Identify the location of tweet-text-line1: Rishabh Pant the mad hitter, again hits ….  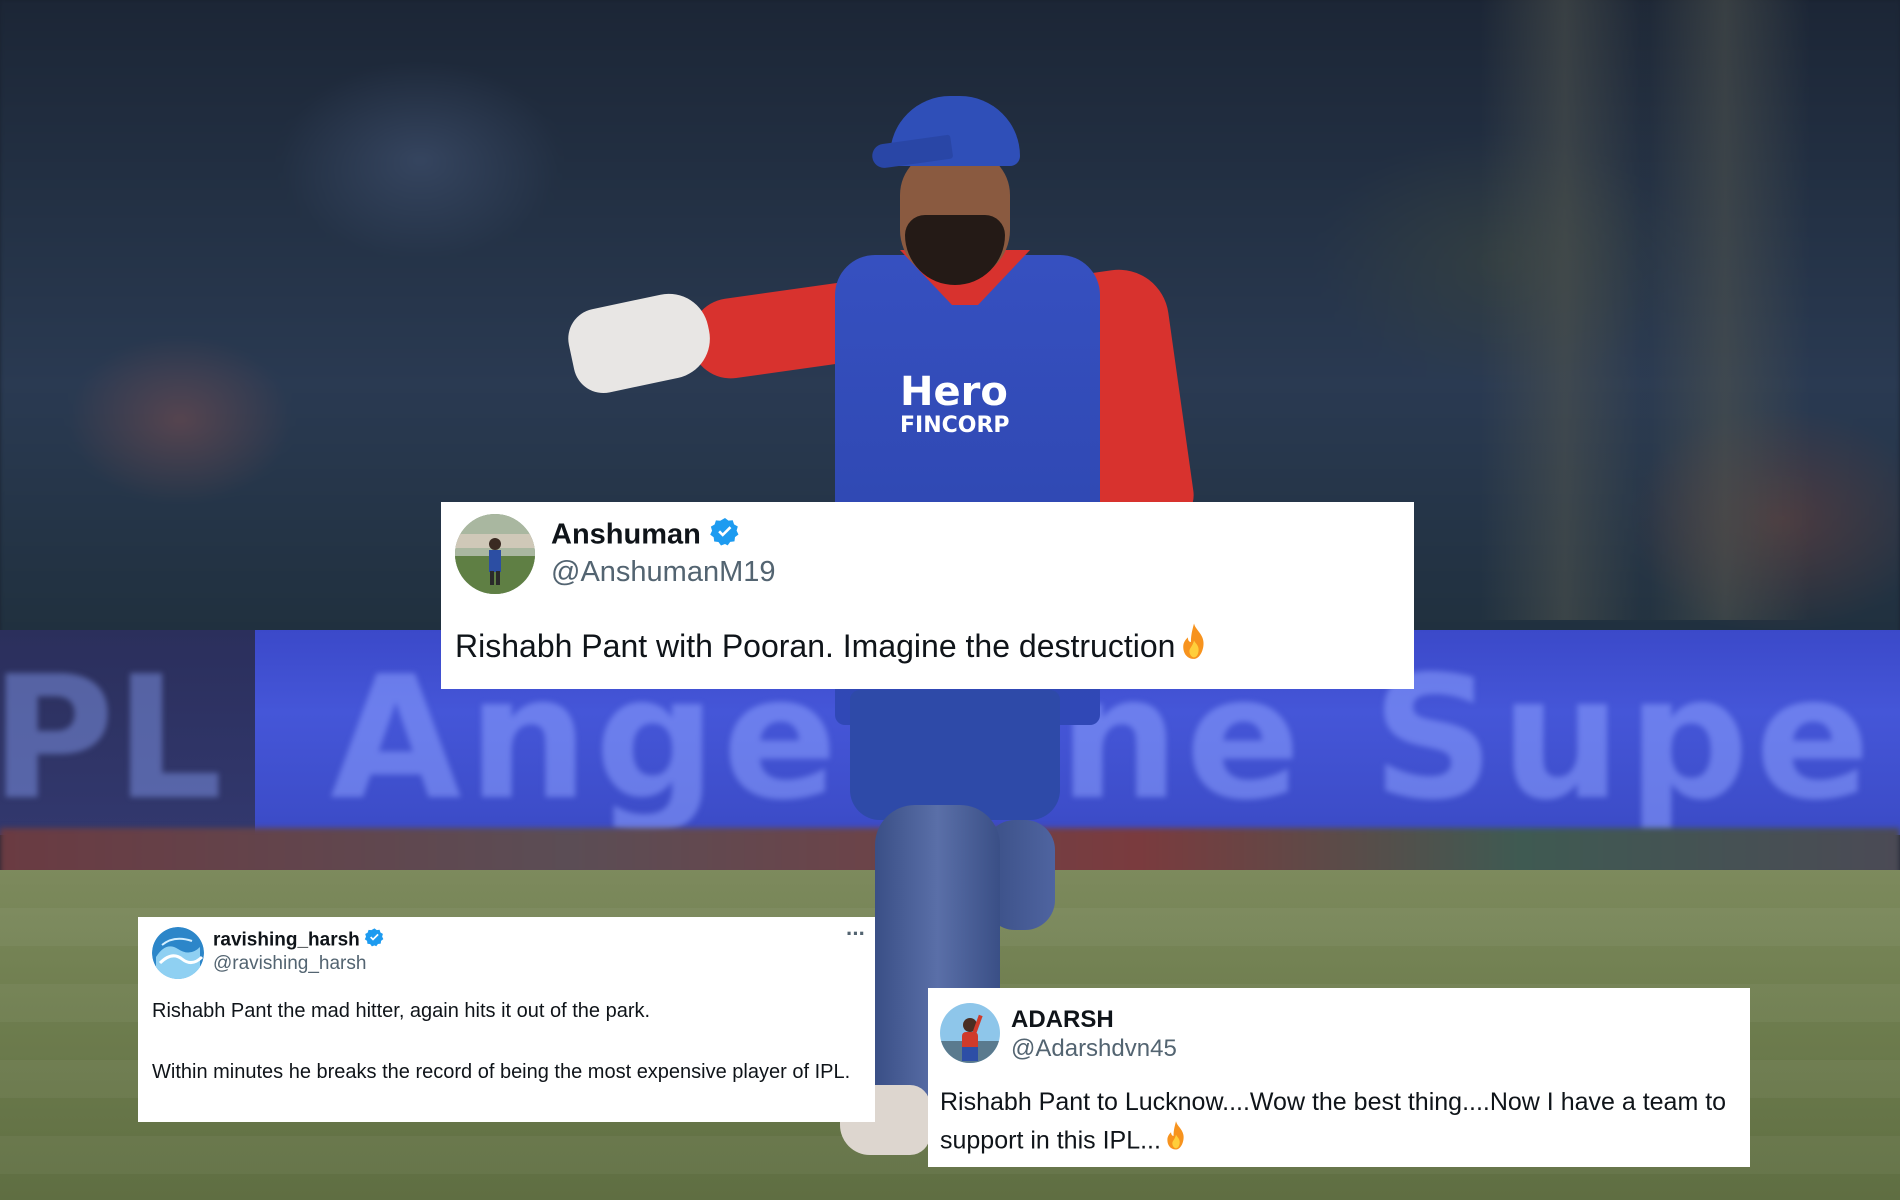
(401, 1011).